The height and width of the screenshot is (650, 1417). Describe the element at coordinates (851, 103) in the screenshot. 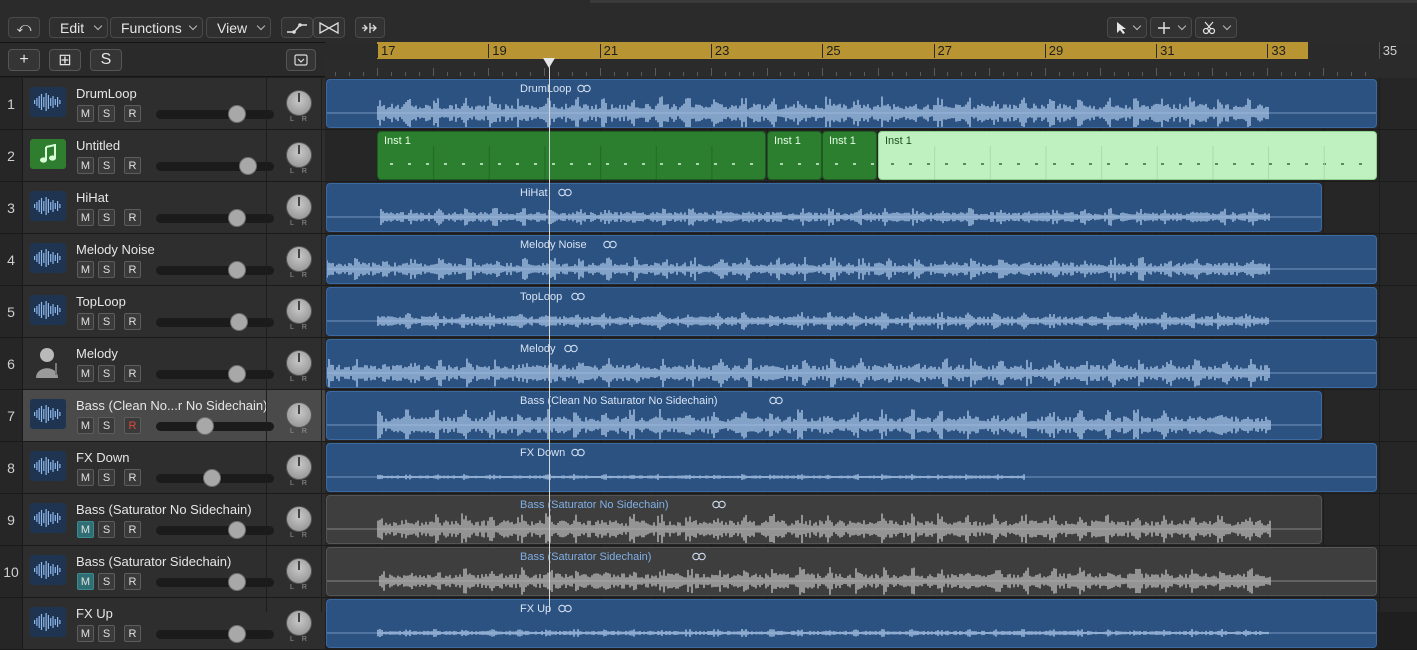

I see `audio-region: DrumLoop` at that location.